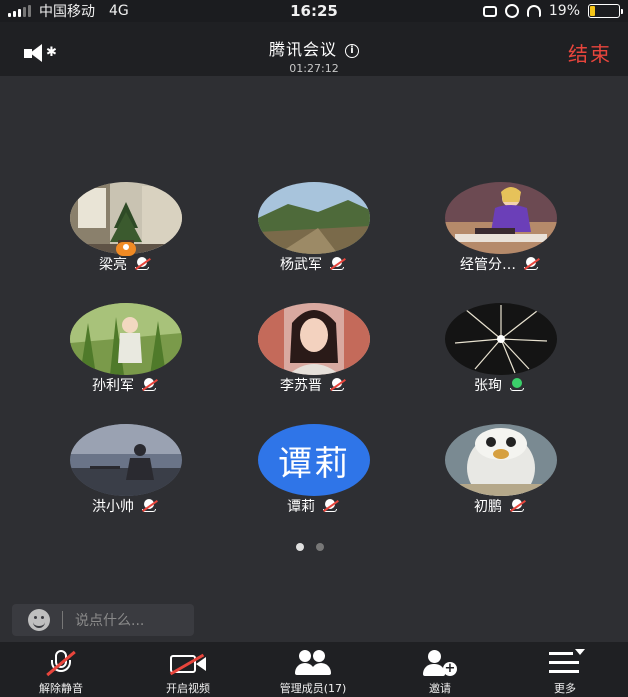 The image size is (628, 697). What do you see at coordinates (590, 52) in the screenshot?
I see `end-meeting-button: 结束` at bounding box center [590, 52].